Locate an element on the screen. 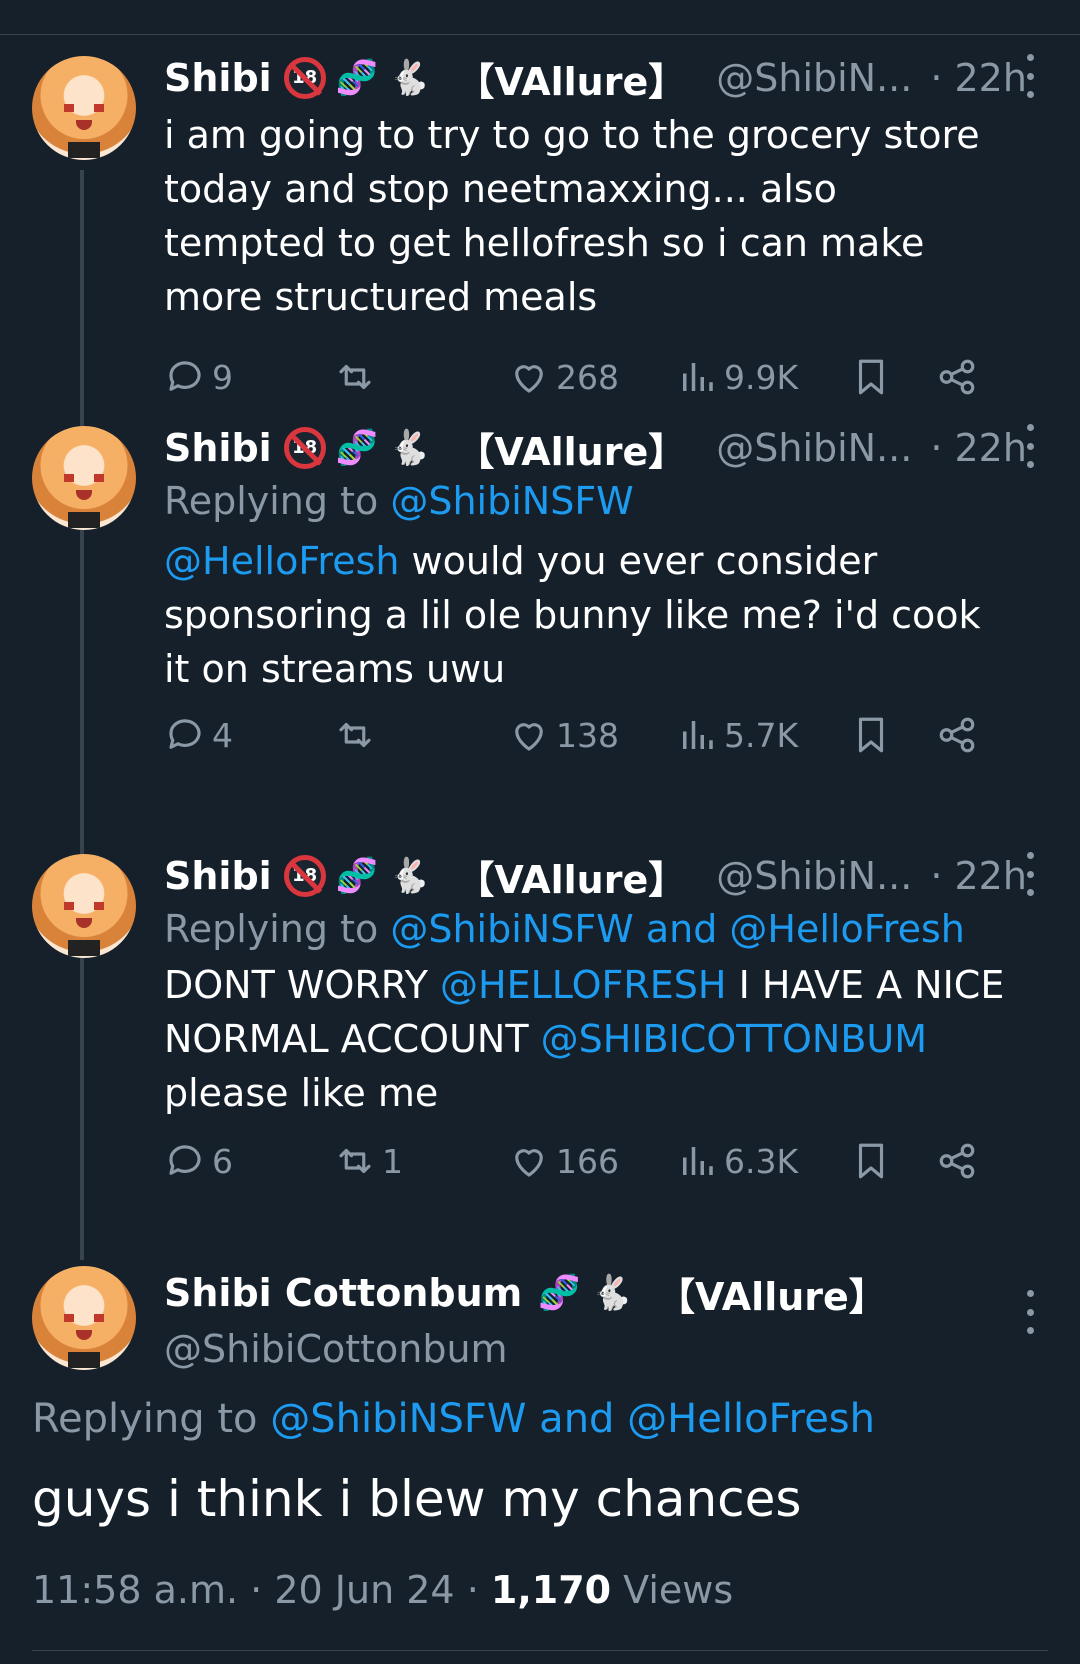  replying-to: Replying to @ShibiNSFW is located at coordinates (602, 501).